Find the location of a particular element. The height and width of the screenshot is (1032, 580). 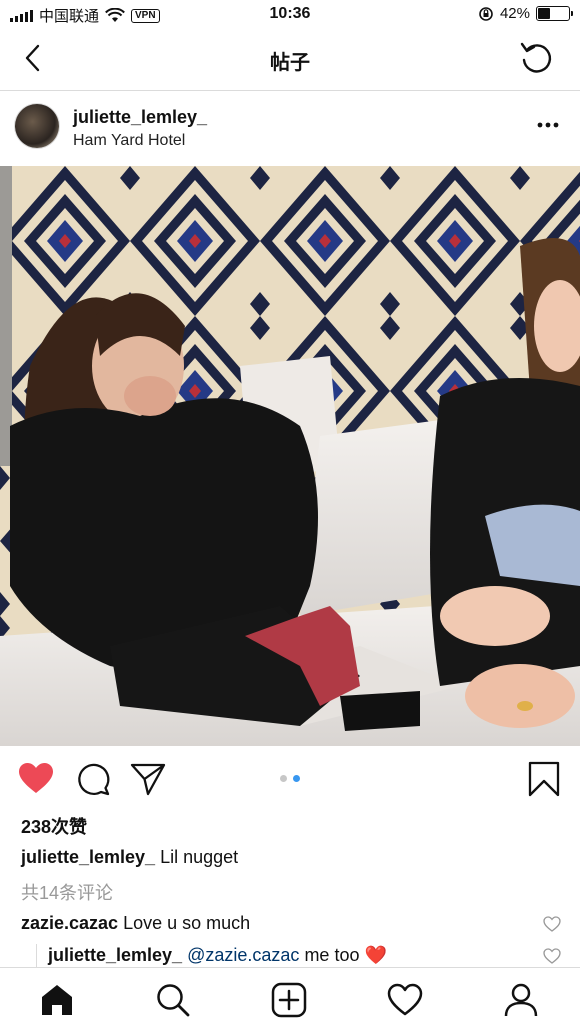

profile-icon is located at coordinates (521, 1000).